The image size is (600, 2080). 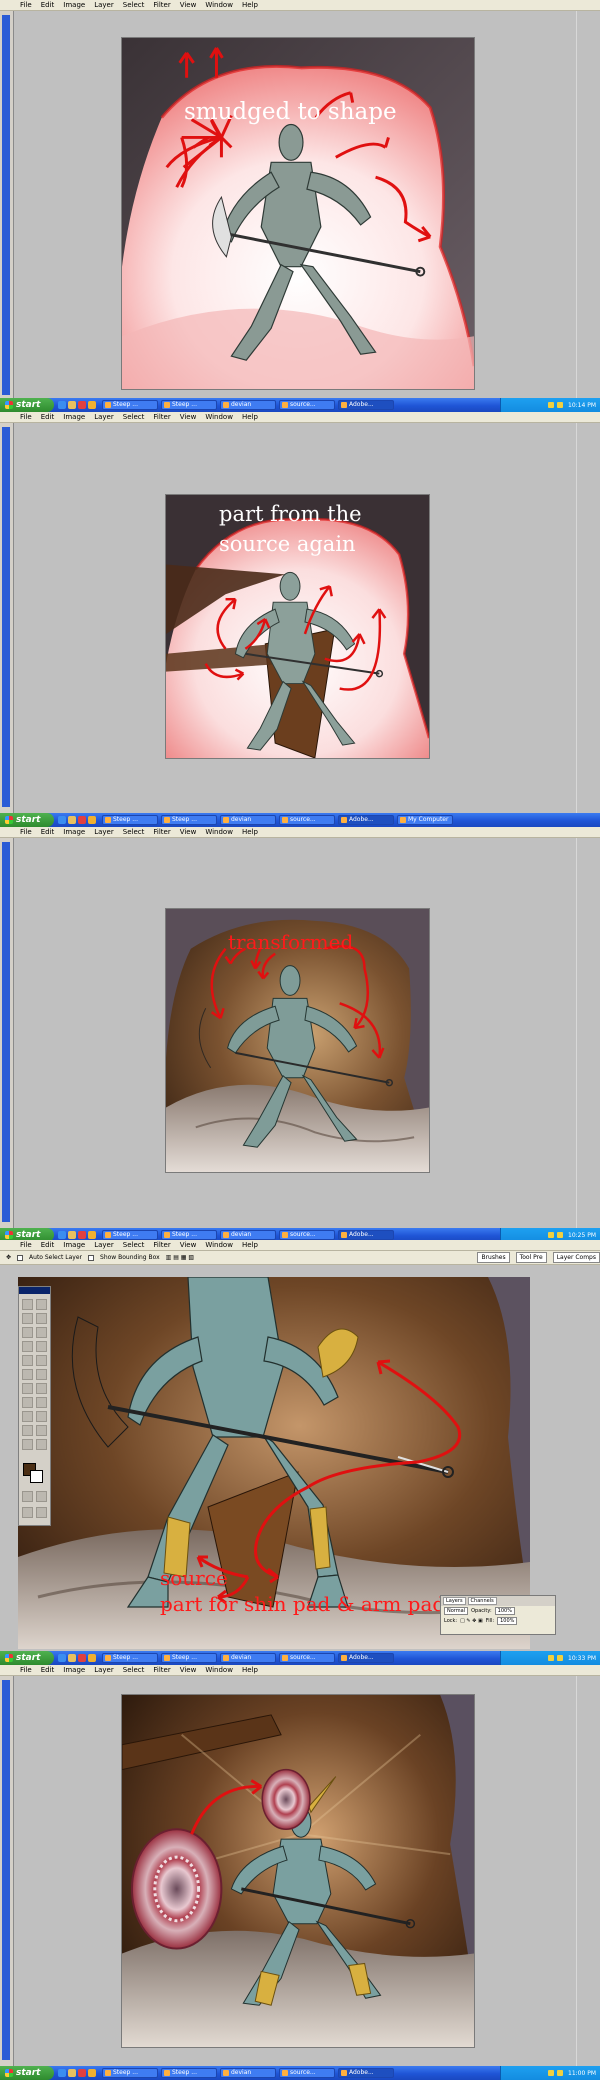 What do you see at coordinates (504, 1611) in the screenshot?
I see `opacity-field: 100%` at bounding box center [504, 1611].